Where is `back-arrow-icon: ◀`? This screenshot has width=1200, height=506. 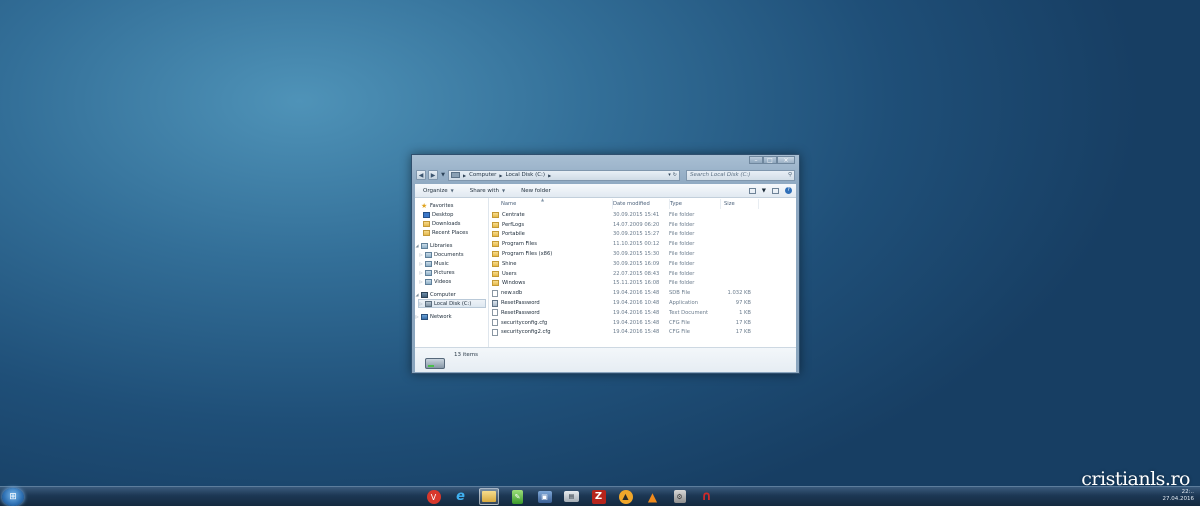
back-arrow-icon: ◀ is located at coordinates (421, 175).